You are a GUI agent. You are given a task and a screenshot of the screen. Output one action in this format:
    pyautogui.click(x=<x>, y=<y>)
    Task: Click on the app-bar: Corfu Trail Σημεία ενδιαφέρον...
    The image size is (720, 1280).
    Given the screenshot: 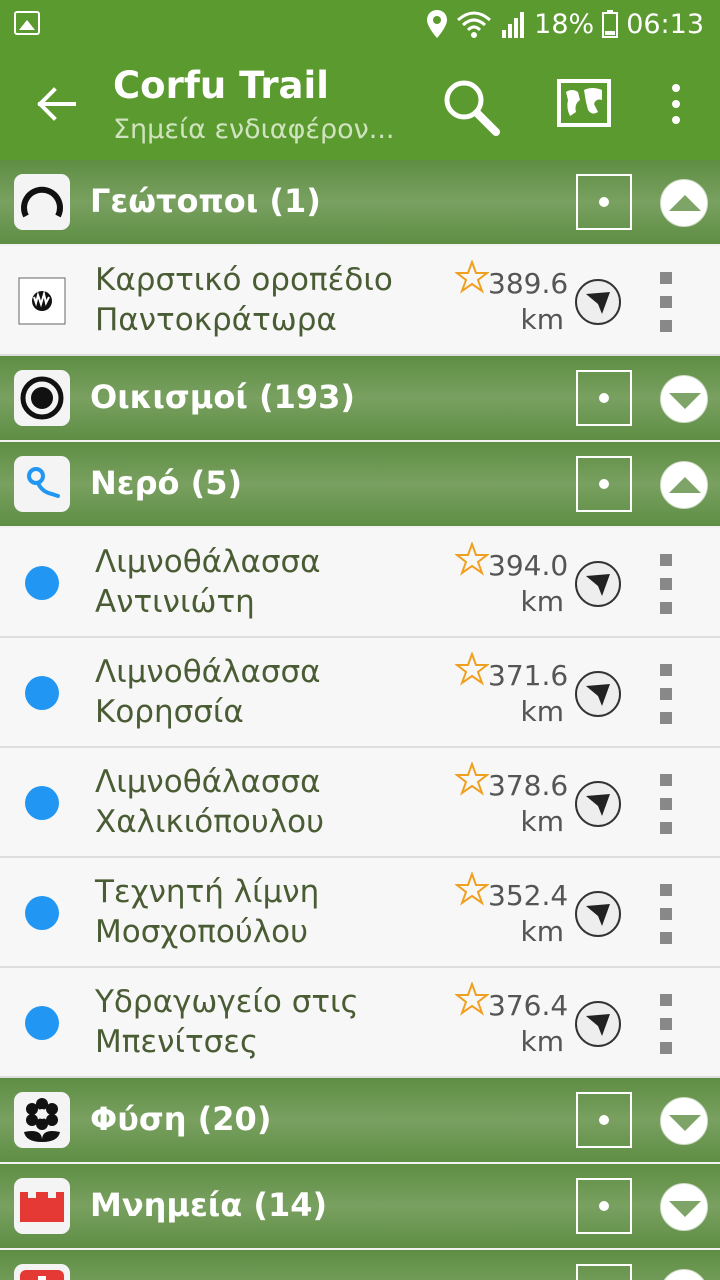 What is the action you would take?
    pyautogui.click(x=360, y=104)
    